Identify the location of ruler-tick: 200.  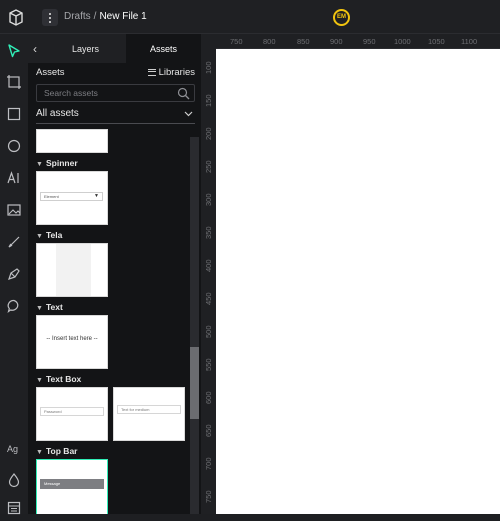
(208, 133).